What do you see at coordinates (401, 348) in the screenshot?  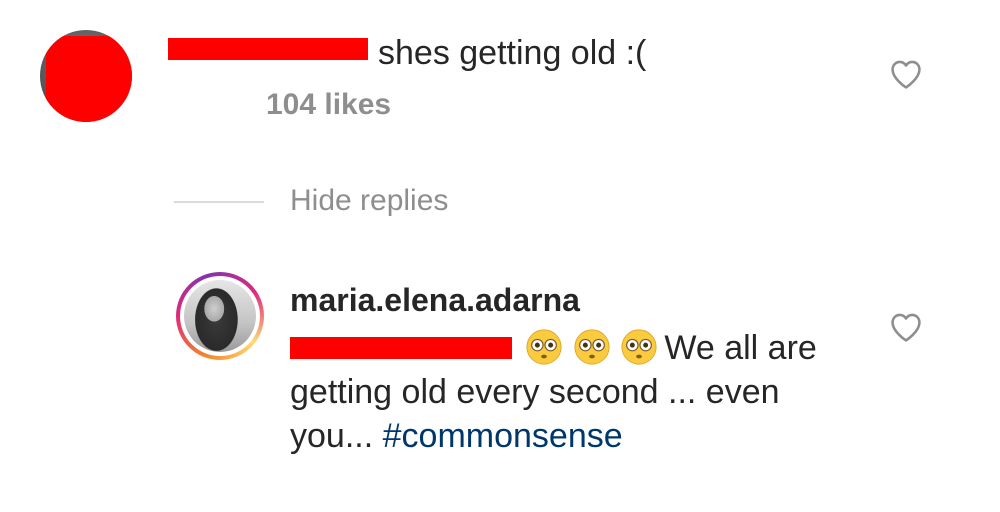 I see `mention-redaction` at bounding box center [401, 348].